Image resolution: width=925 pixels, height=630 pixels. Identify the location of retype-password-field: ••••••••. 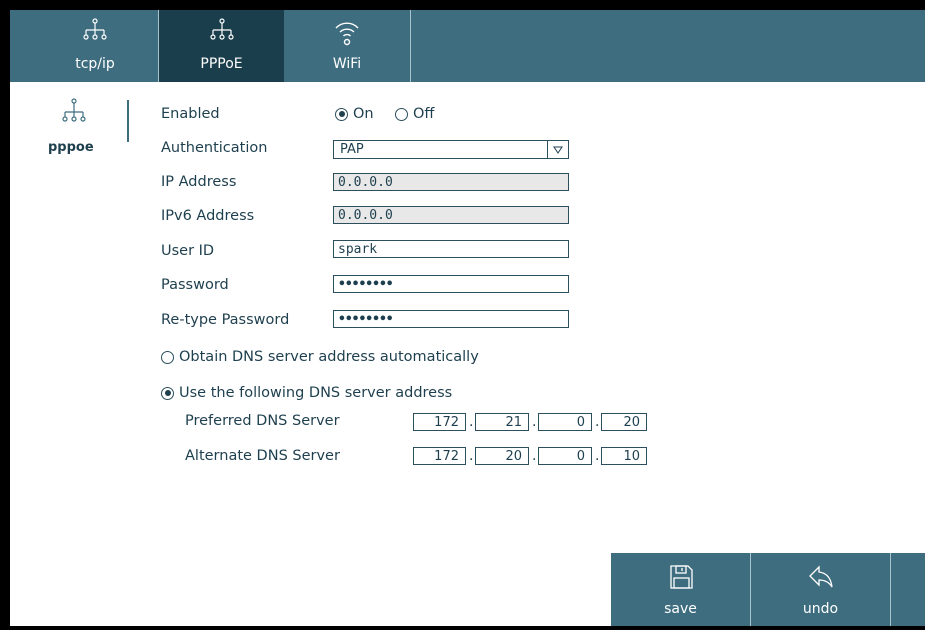
(451, 319).